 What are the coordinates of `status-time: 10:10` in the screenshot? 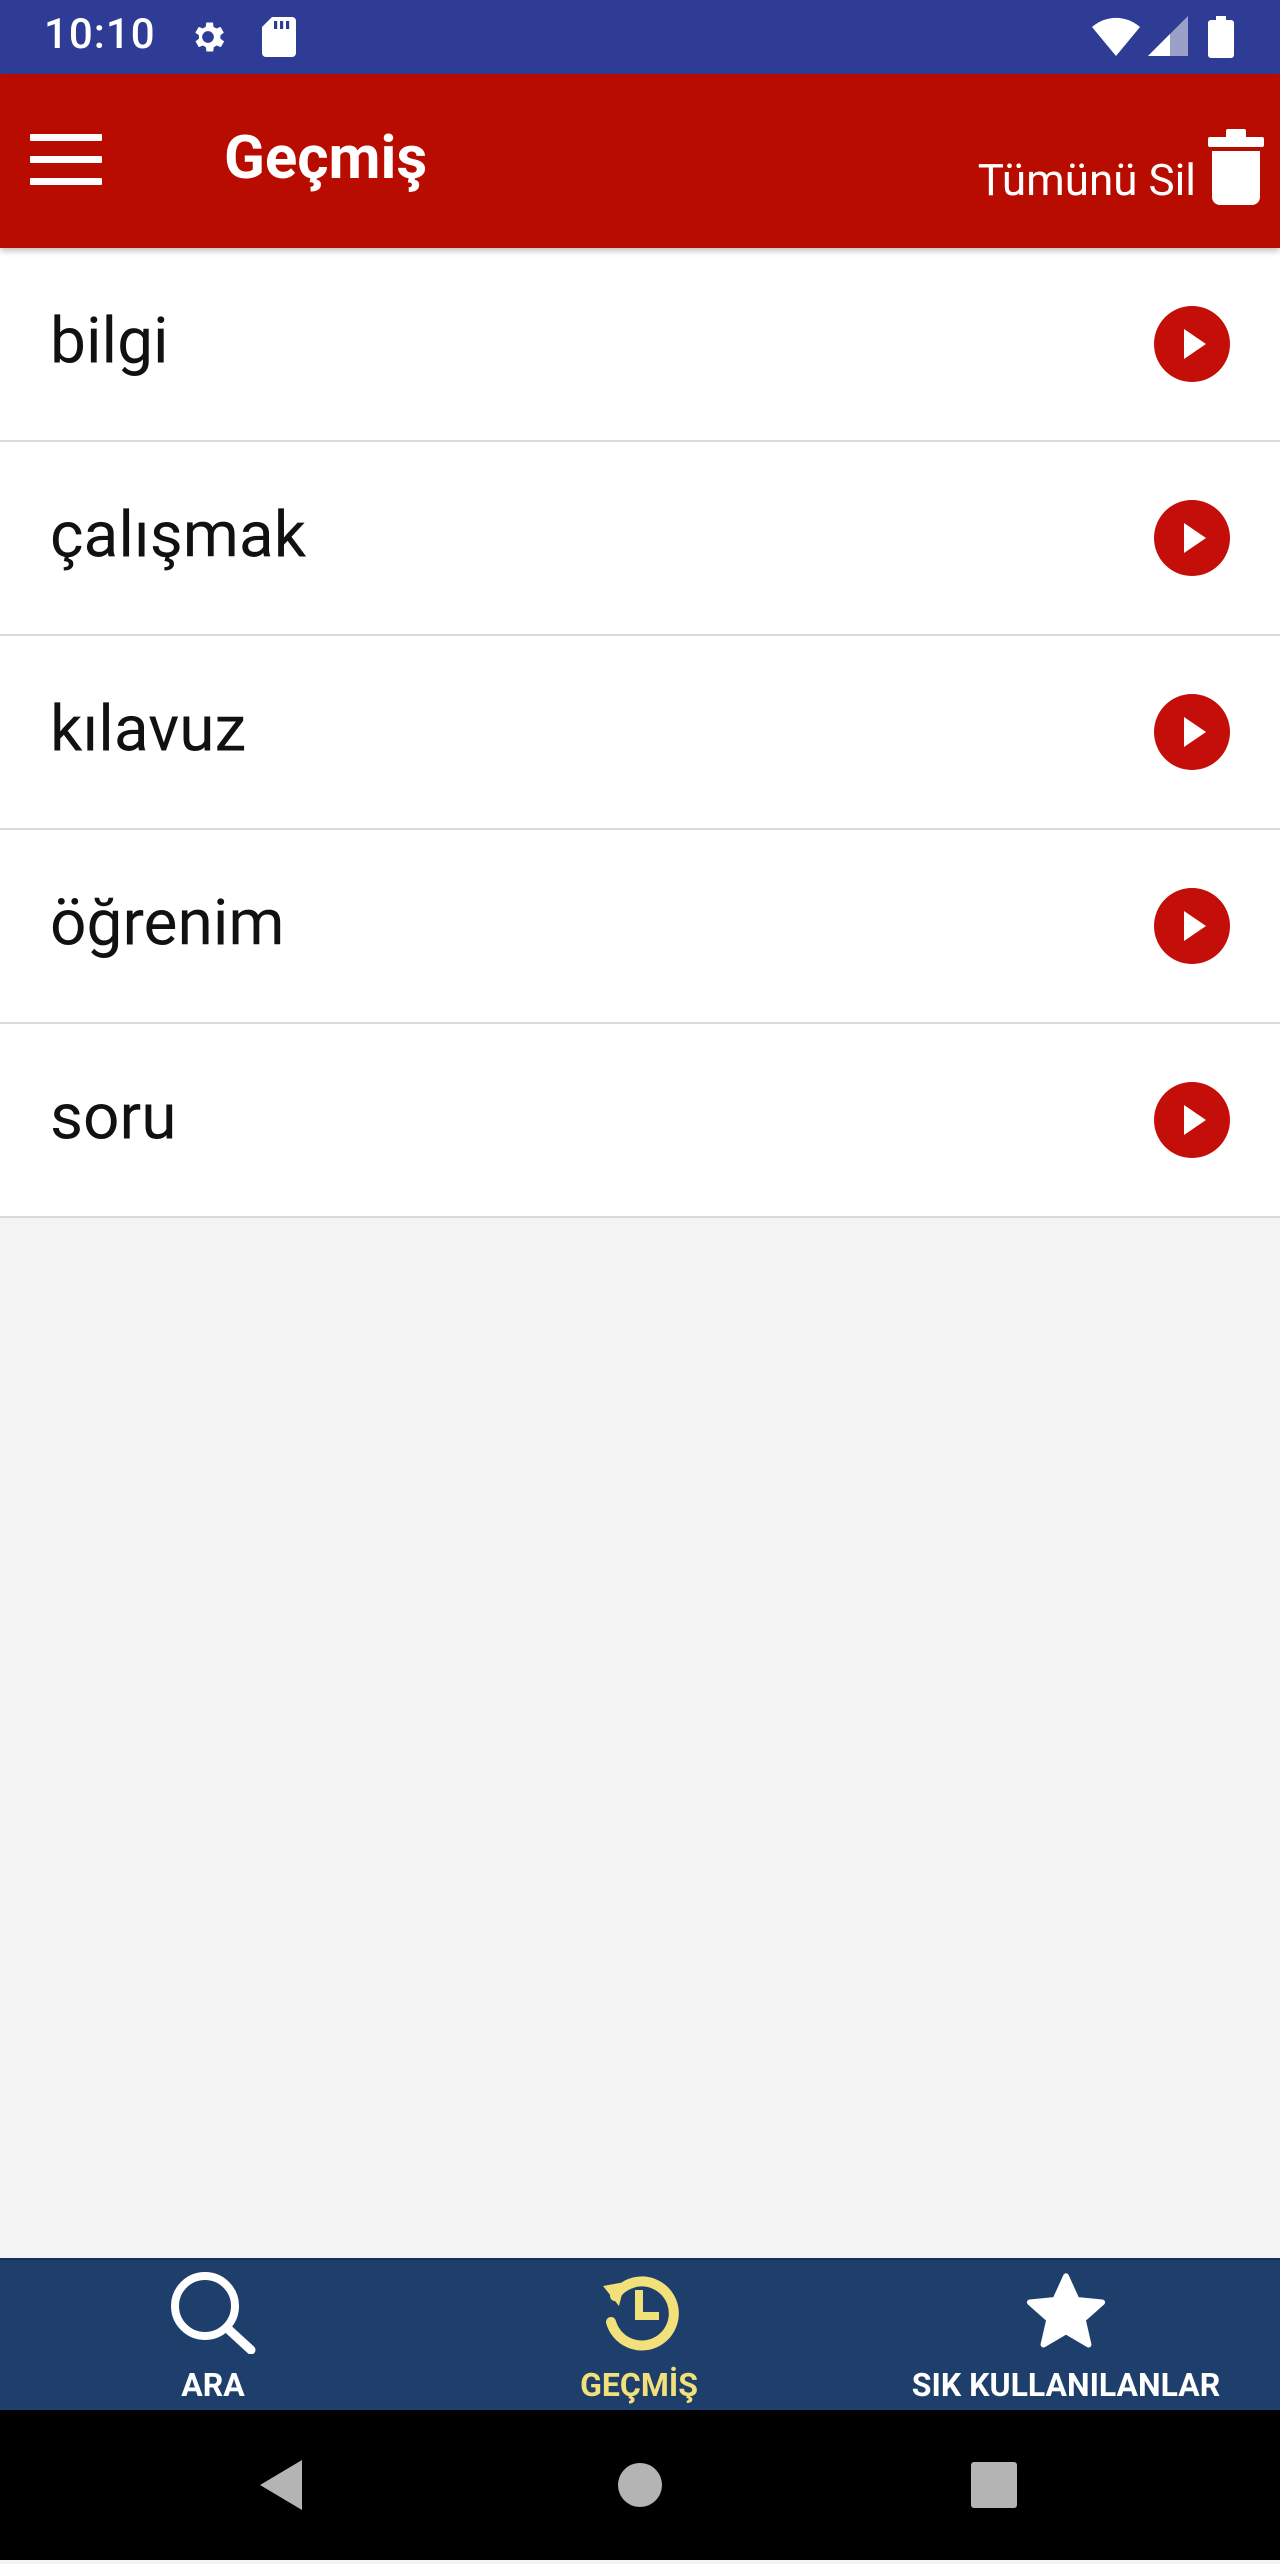 It's located at (100, 34).